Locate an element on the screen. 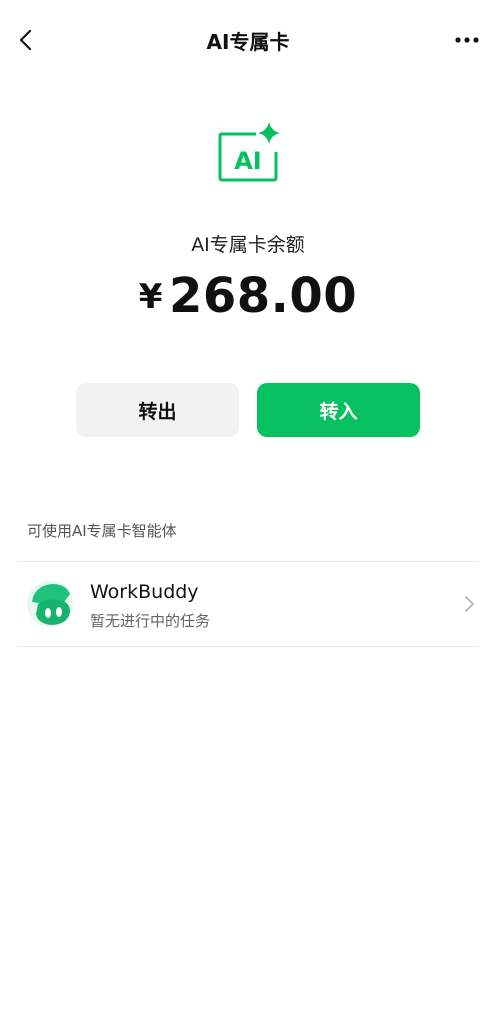 Image resolution: width=496 pixels, height=1030 pixels. agent-status: 暂无进行中的任务 is located at coordinates (150, 621).